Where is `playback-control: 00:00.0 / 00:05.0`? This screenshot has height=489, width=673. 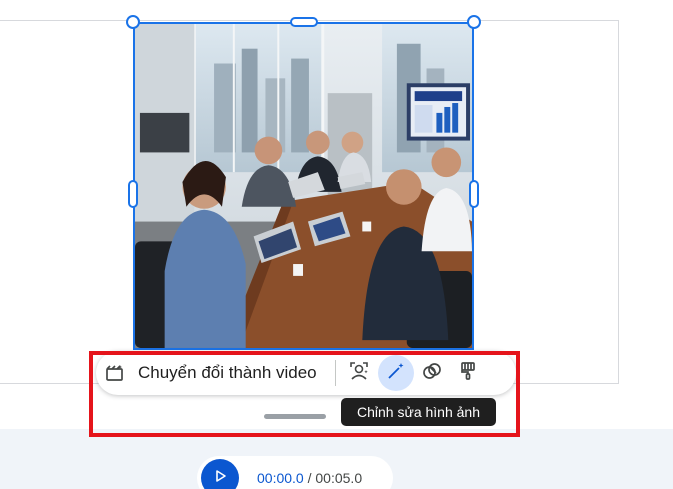 playback-control: 00:00.0 / 00:05.0 is located at coordinates (295, 472).